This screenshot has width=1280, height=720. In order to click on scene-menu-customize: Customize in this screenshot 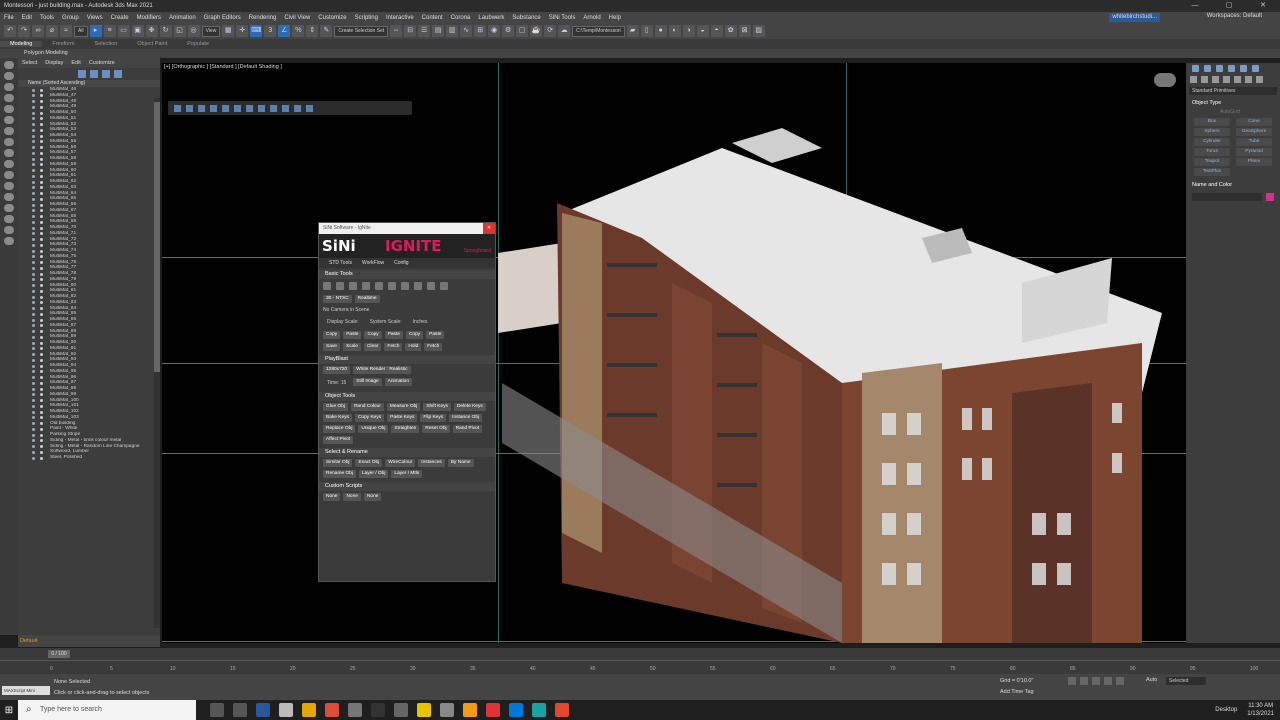, I will do `click(102, 63)`.